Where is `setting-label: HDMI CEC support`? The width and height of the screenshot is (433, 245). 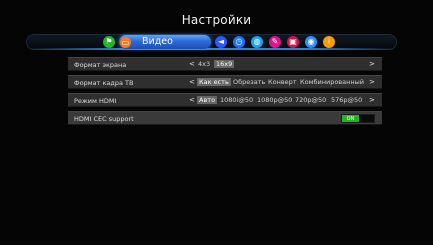 setting-label: HDMI CEC support is located at coordinates (104, 119).